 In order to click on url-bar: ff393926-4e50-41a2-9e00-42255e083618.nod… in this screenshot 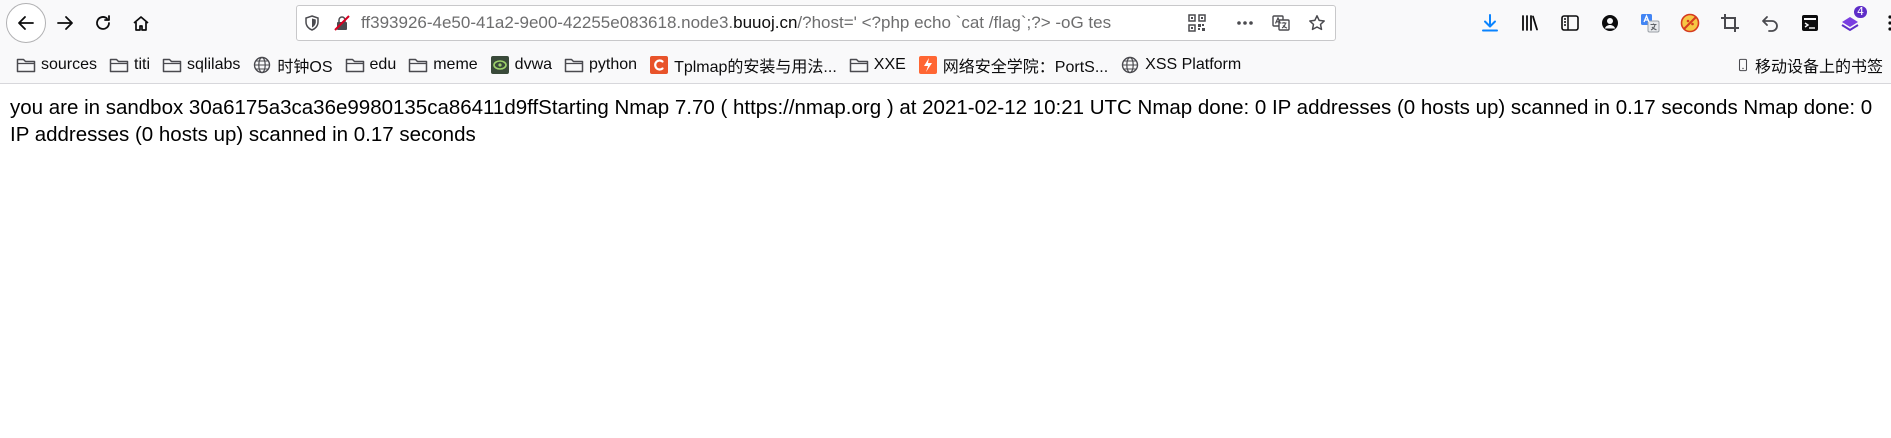, I will do `click(816, 23)`.